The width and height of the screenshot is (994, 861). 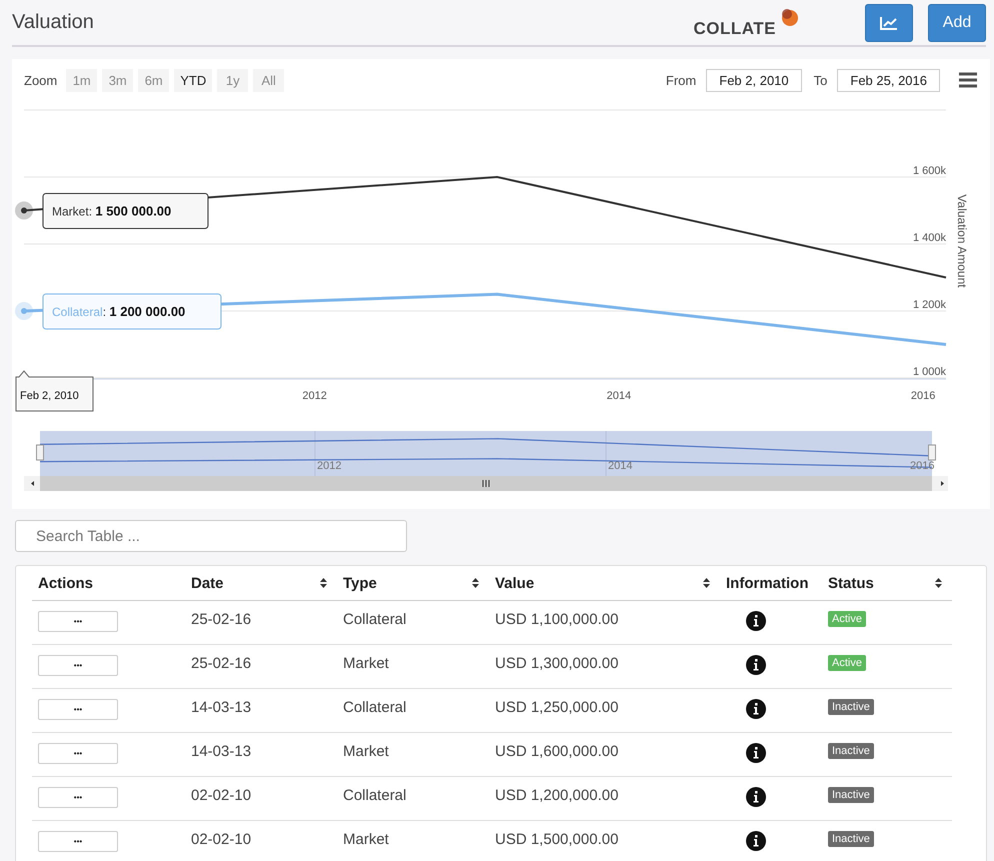 I want to click on page-title: Valuation, so click(x=53, y=22).